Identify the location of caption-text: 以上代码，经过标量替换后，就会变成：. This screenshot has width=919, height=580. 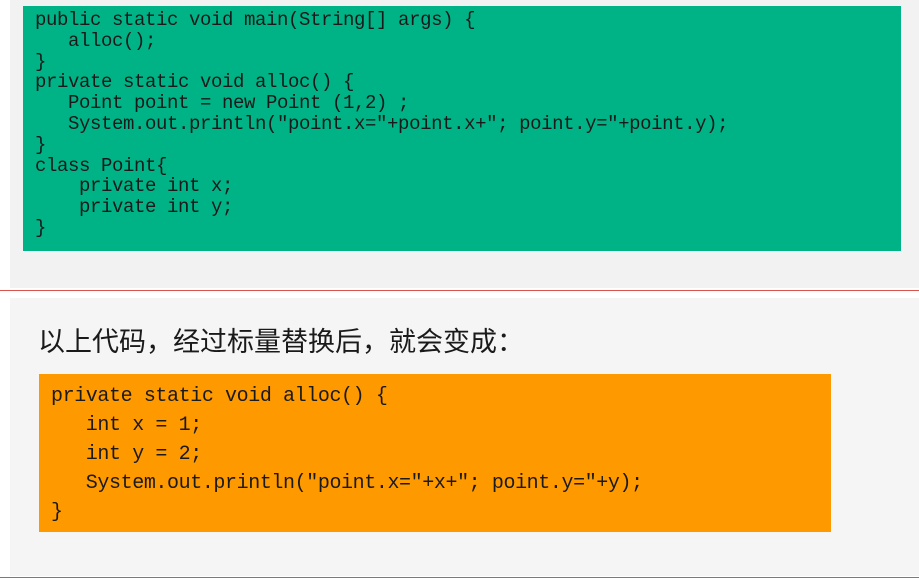
(281, 342).